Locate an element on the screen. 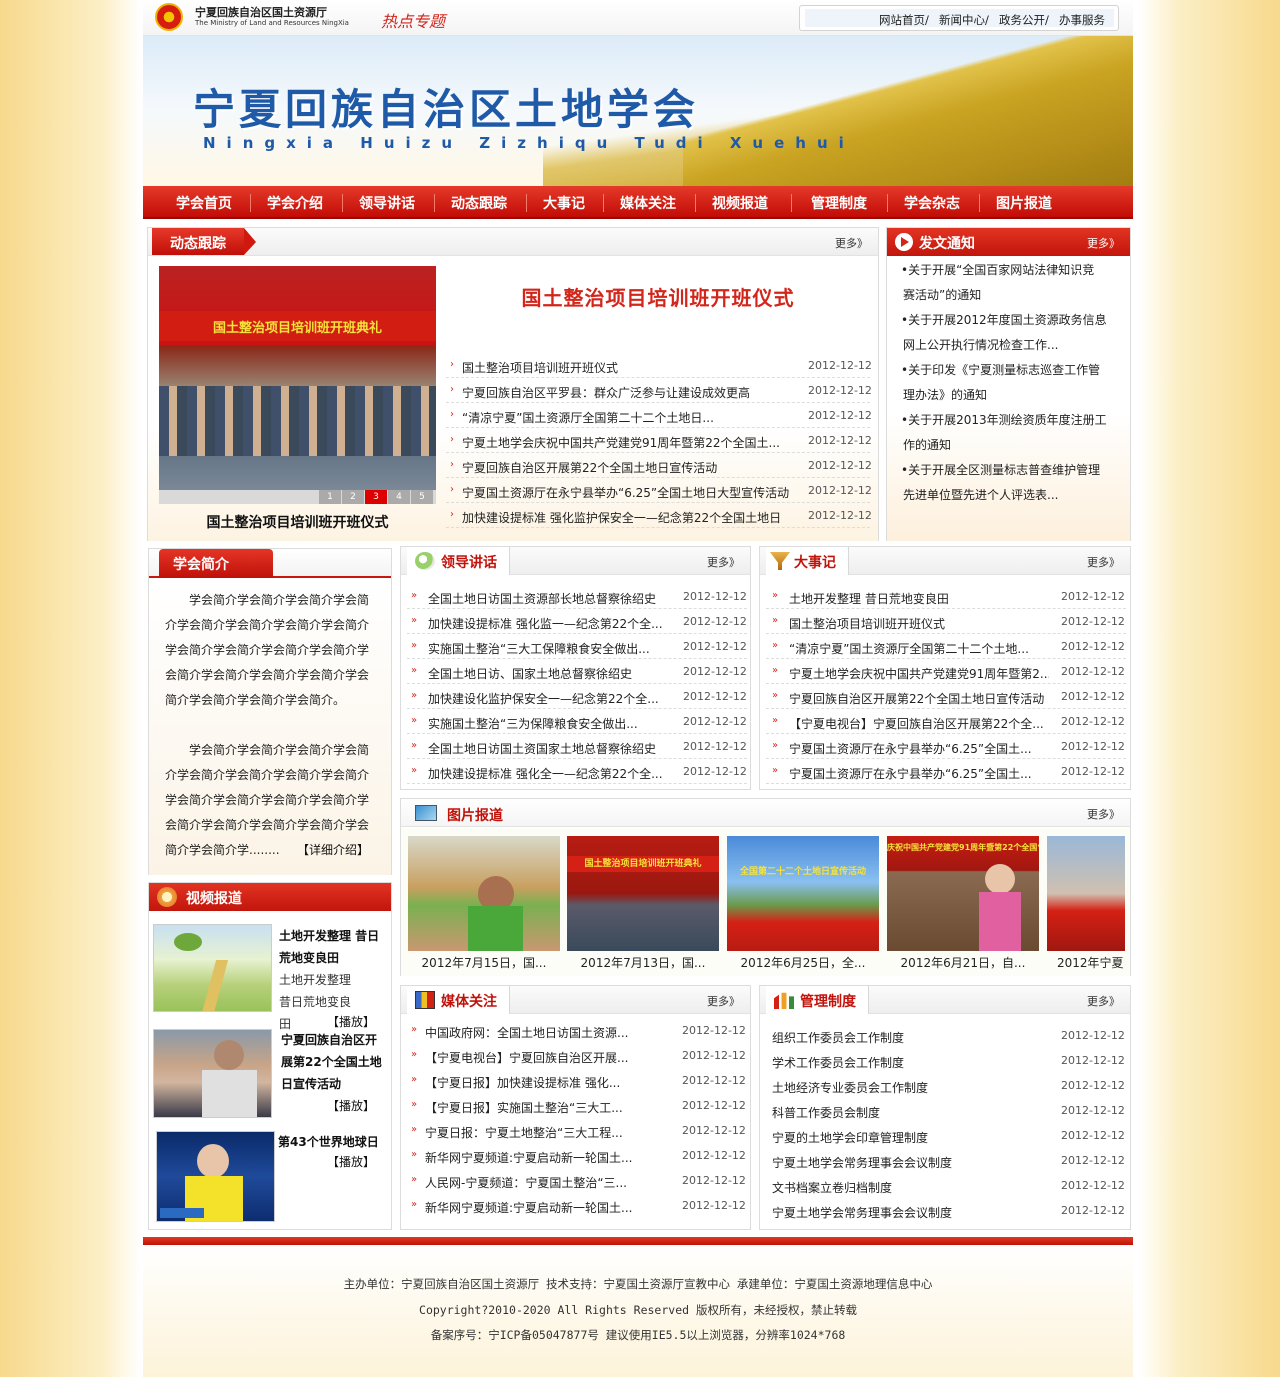 Image resolution: width=1280 pixels, height=1377 pixels. list-item: » 实施国土整治“三大工保障粮食安全做出... 2012-12-12 is located at coordinates (577, 646).